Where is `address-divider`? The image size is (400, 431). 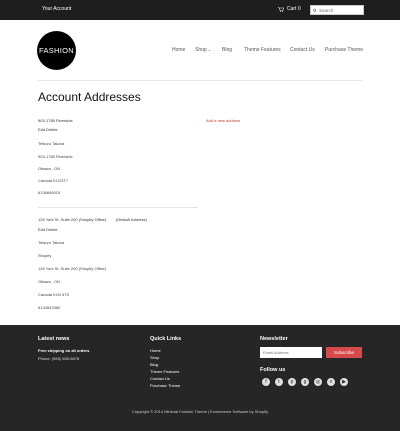 address-divider is located at coordinates (118, 207).